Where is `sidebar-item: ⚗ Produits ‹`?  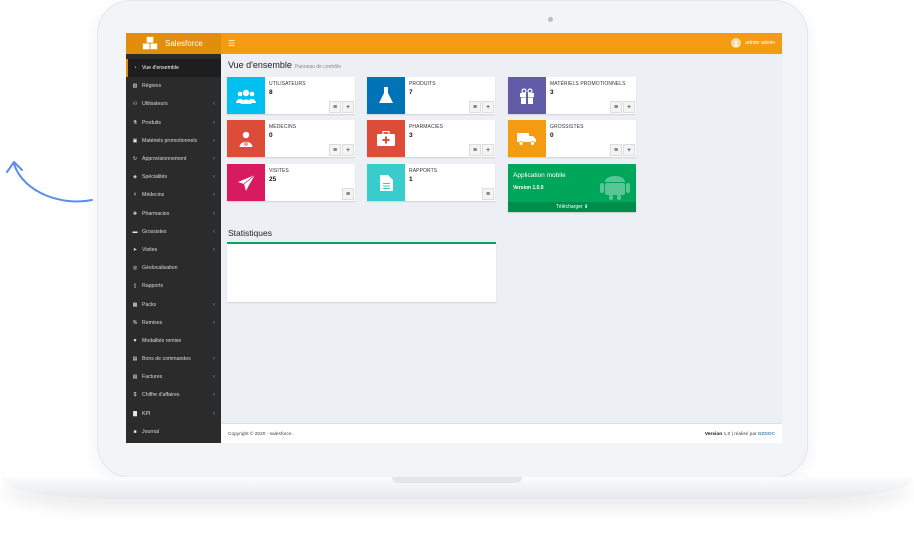 sidebar-item: ⚗ Produits ‹ is located at coordinates (173, 123).